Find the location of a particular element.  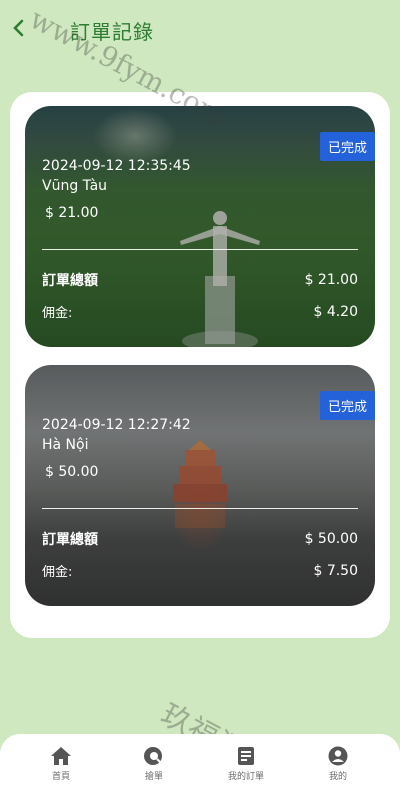

order-location: Vũng Tàu is located at coordinates (75, 186).